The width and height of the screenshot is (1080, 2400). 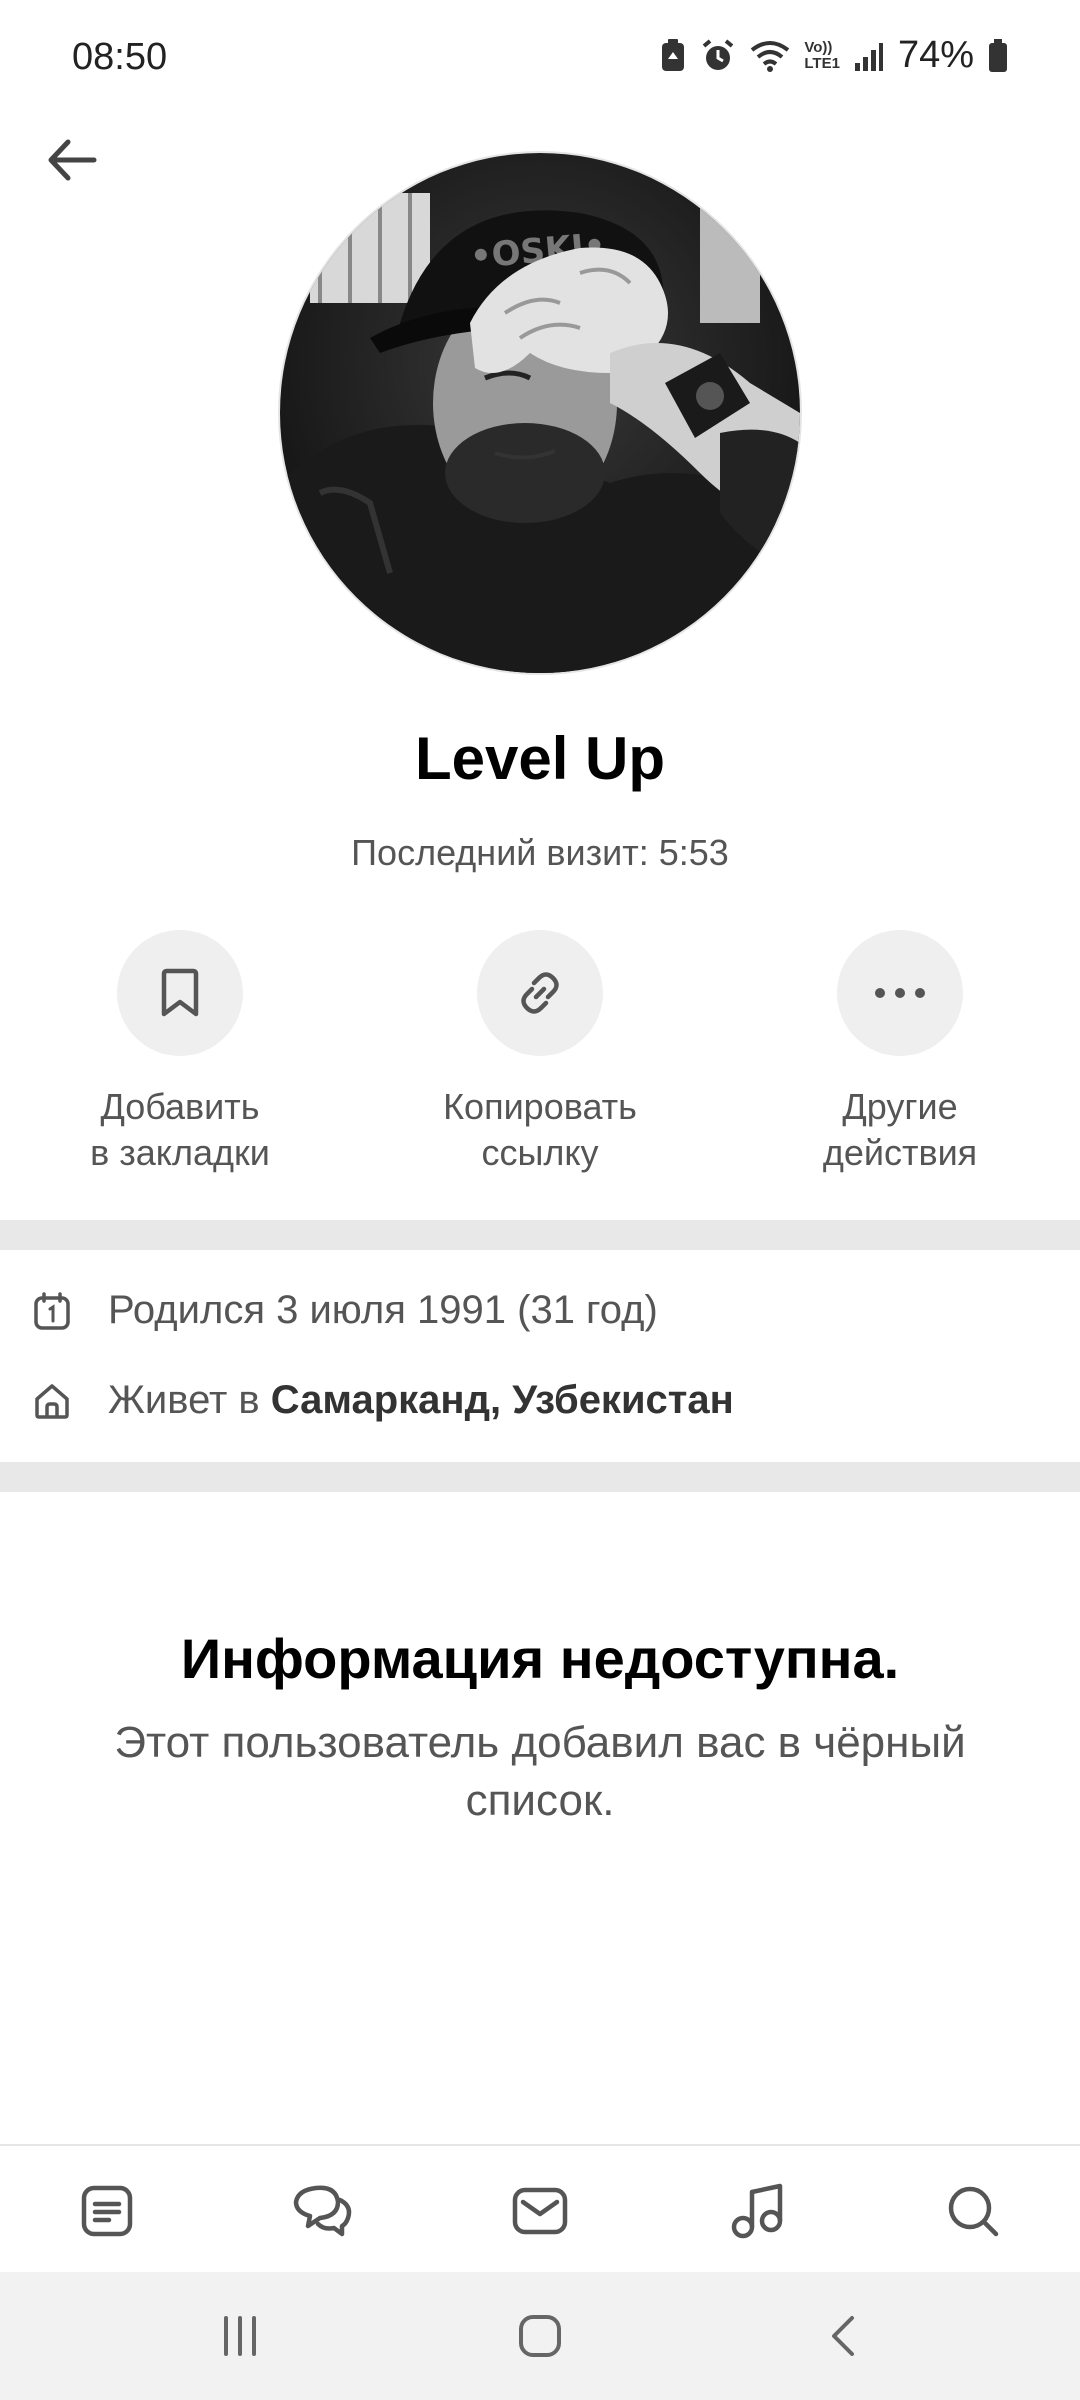 I want to click on recents-icon, so click(x=240, y=2336).